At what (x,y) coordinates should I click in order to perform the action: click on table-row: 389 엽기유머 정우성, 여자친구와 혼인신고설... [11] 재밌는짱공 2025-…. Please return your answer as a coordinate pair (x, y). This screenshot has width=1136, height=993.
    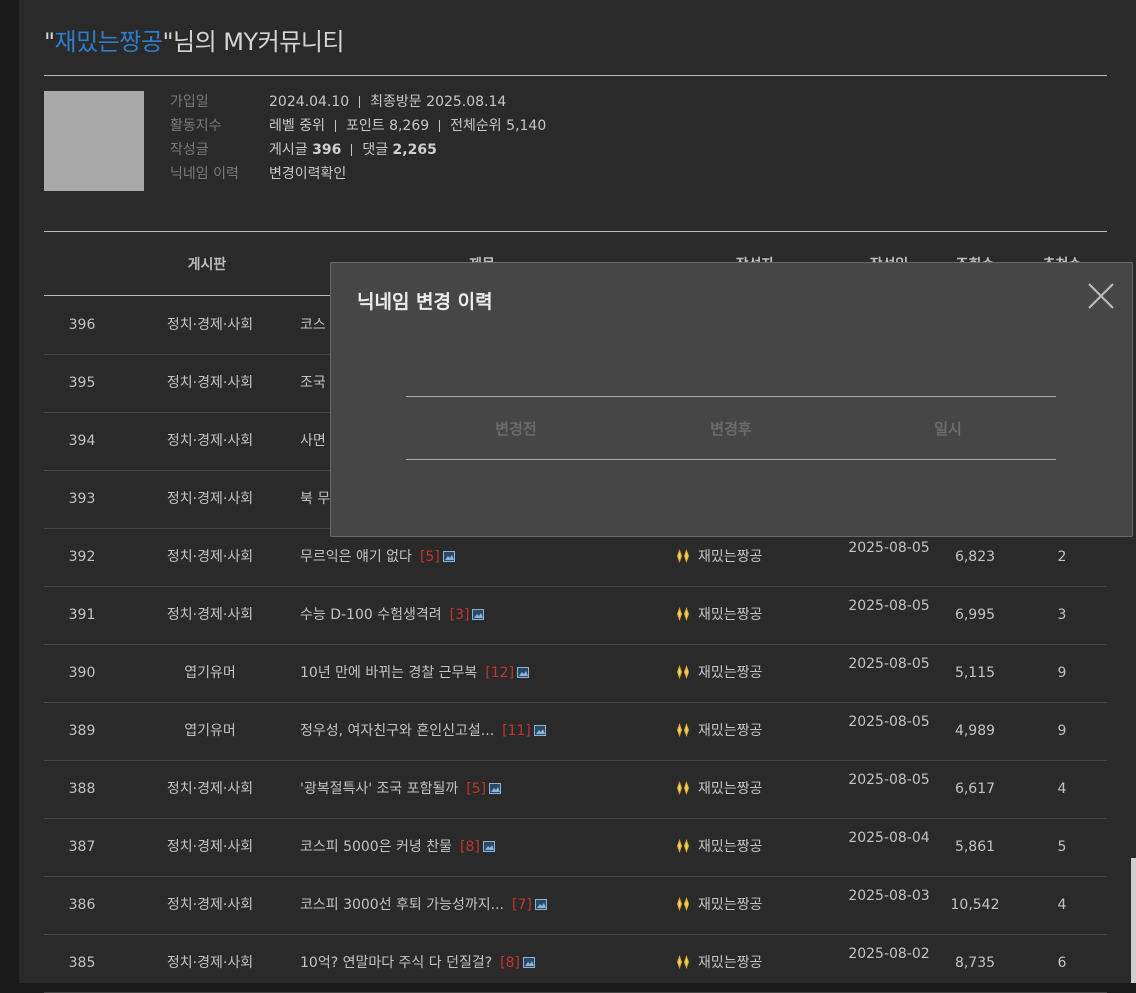
    Looking at the image, I should click on (575, 731).